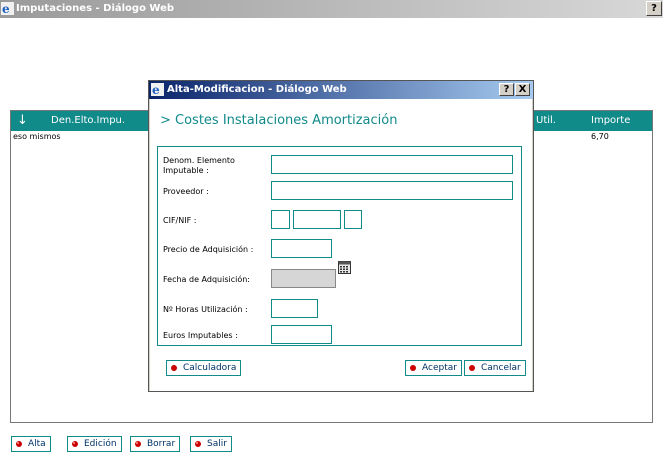 The width and height of the screenshot is (663, 457). What do you see at coordinates (186, 191) in the screenshot?
I see `proveedor-label: Proveedor :` at bounding box center [186, 191].